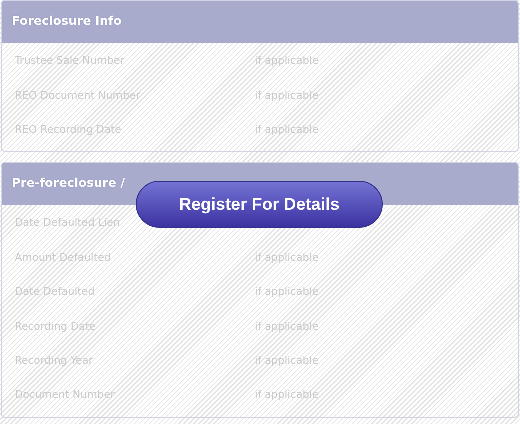 The height and width of the screenshot is (424, 520). Describe the element at coordinates (259, 204) in the screenshot. I see `register-button: Register For Details` at that location.